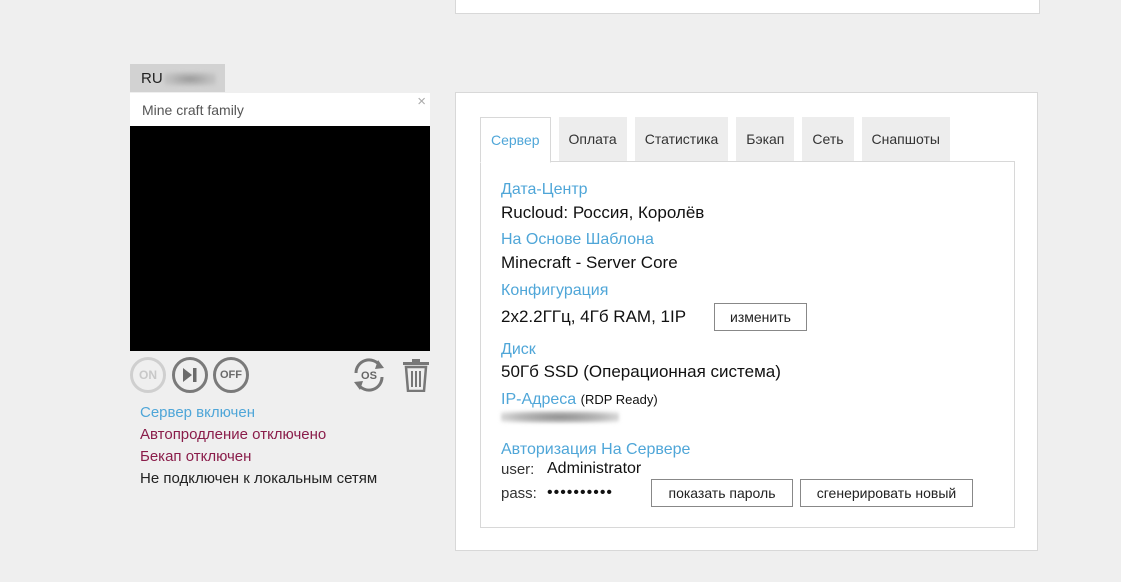 The image size is (1121, 582). What do you see at coordinates (596, 449) in the screenshot?
I see `auth-label: Авторизация На Сервере` at bounding box center [596, 449].